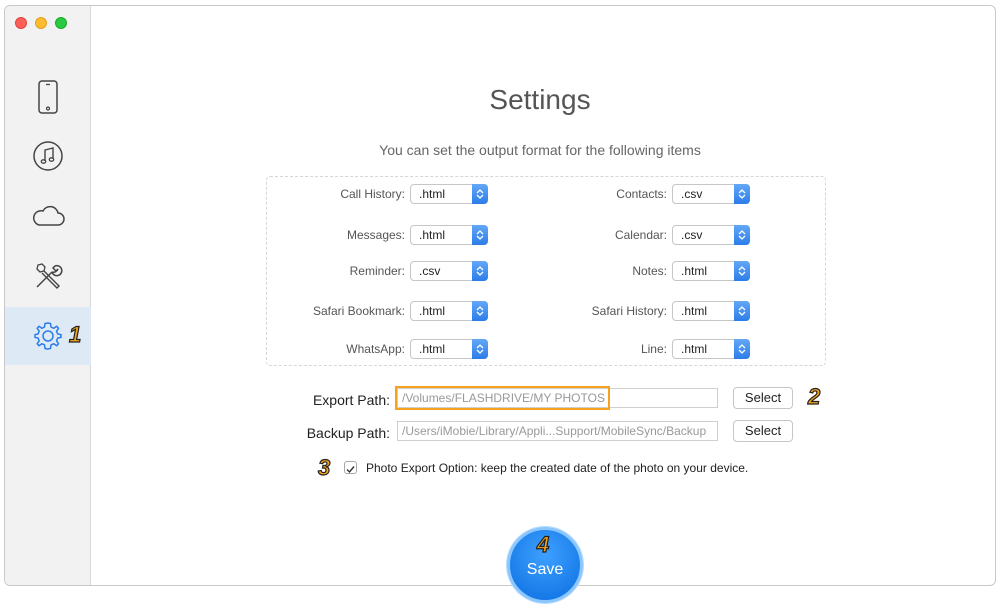 This screenshot has width=1000, height=608. I want to click on sidebar-item-music, so click(48, 156).